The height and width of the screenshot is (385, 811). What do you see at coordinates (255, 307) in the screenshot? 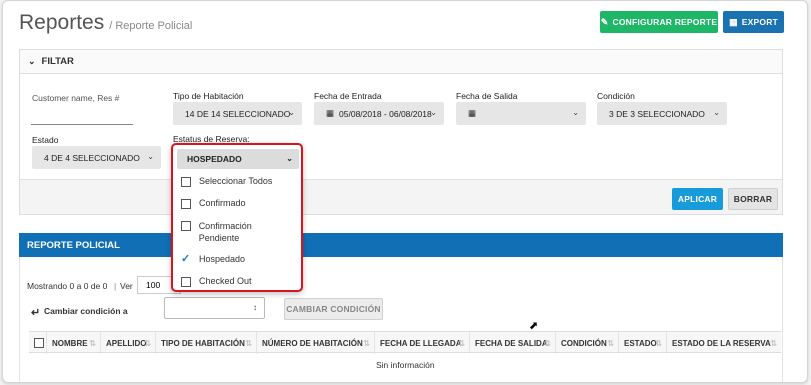
I see `updown-icon: ↕` at bounding box center [255, 307].